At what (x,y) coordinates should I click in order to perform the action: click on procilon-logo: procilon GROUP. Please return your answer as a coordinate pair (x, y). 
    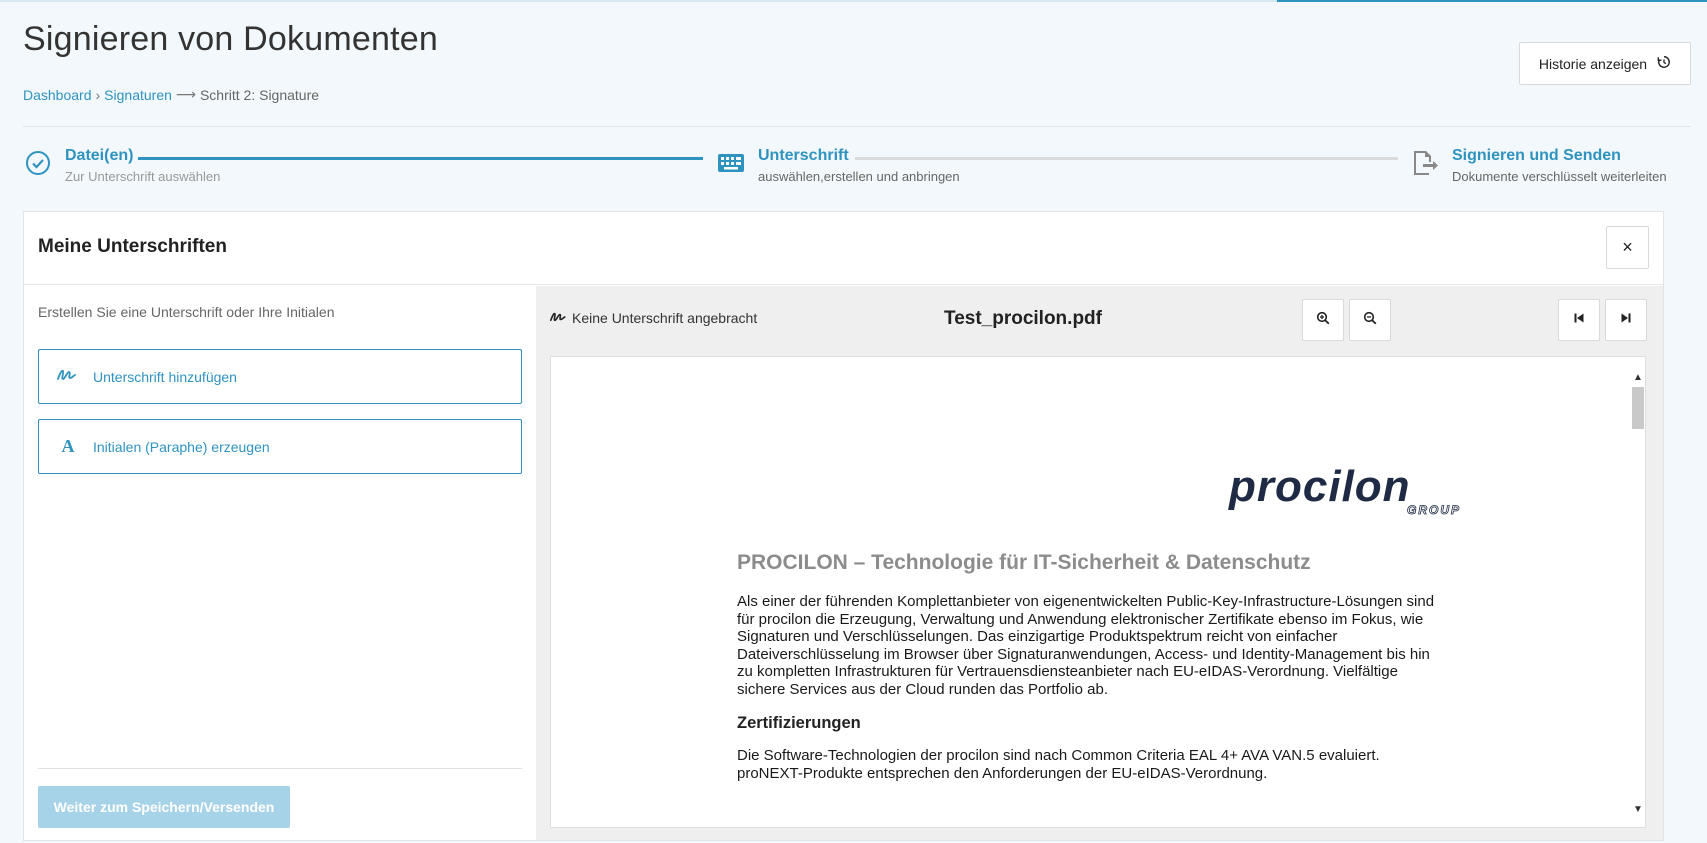
    Looking at the image, I should click on (1357, 492).